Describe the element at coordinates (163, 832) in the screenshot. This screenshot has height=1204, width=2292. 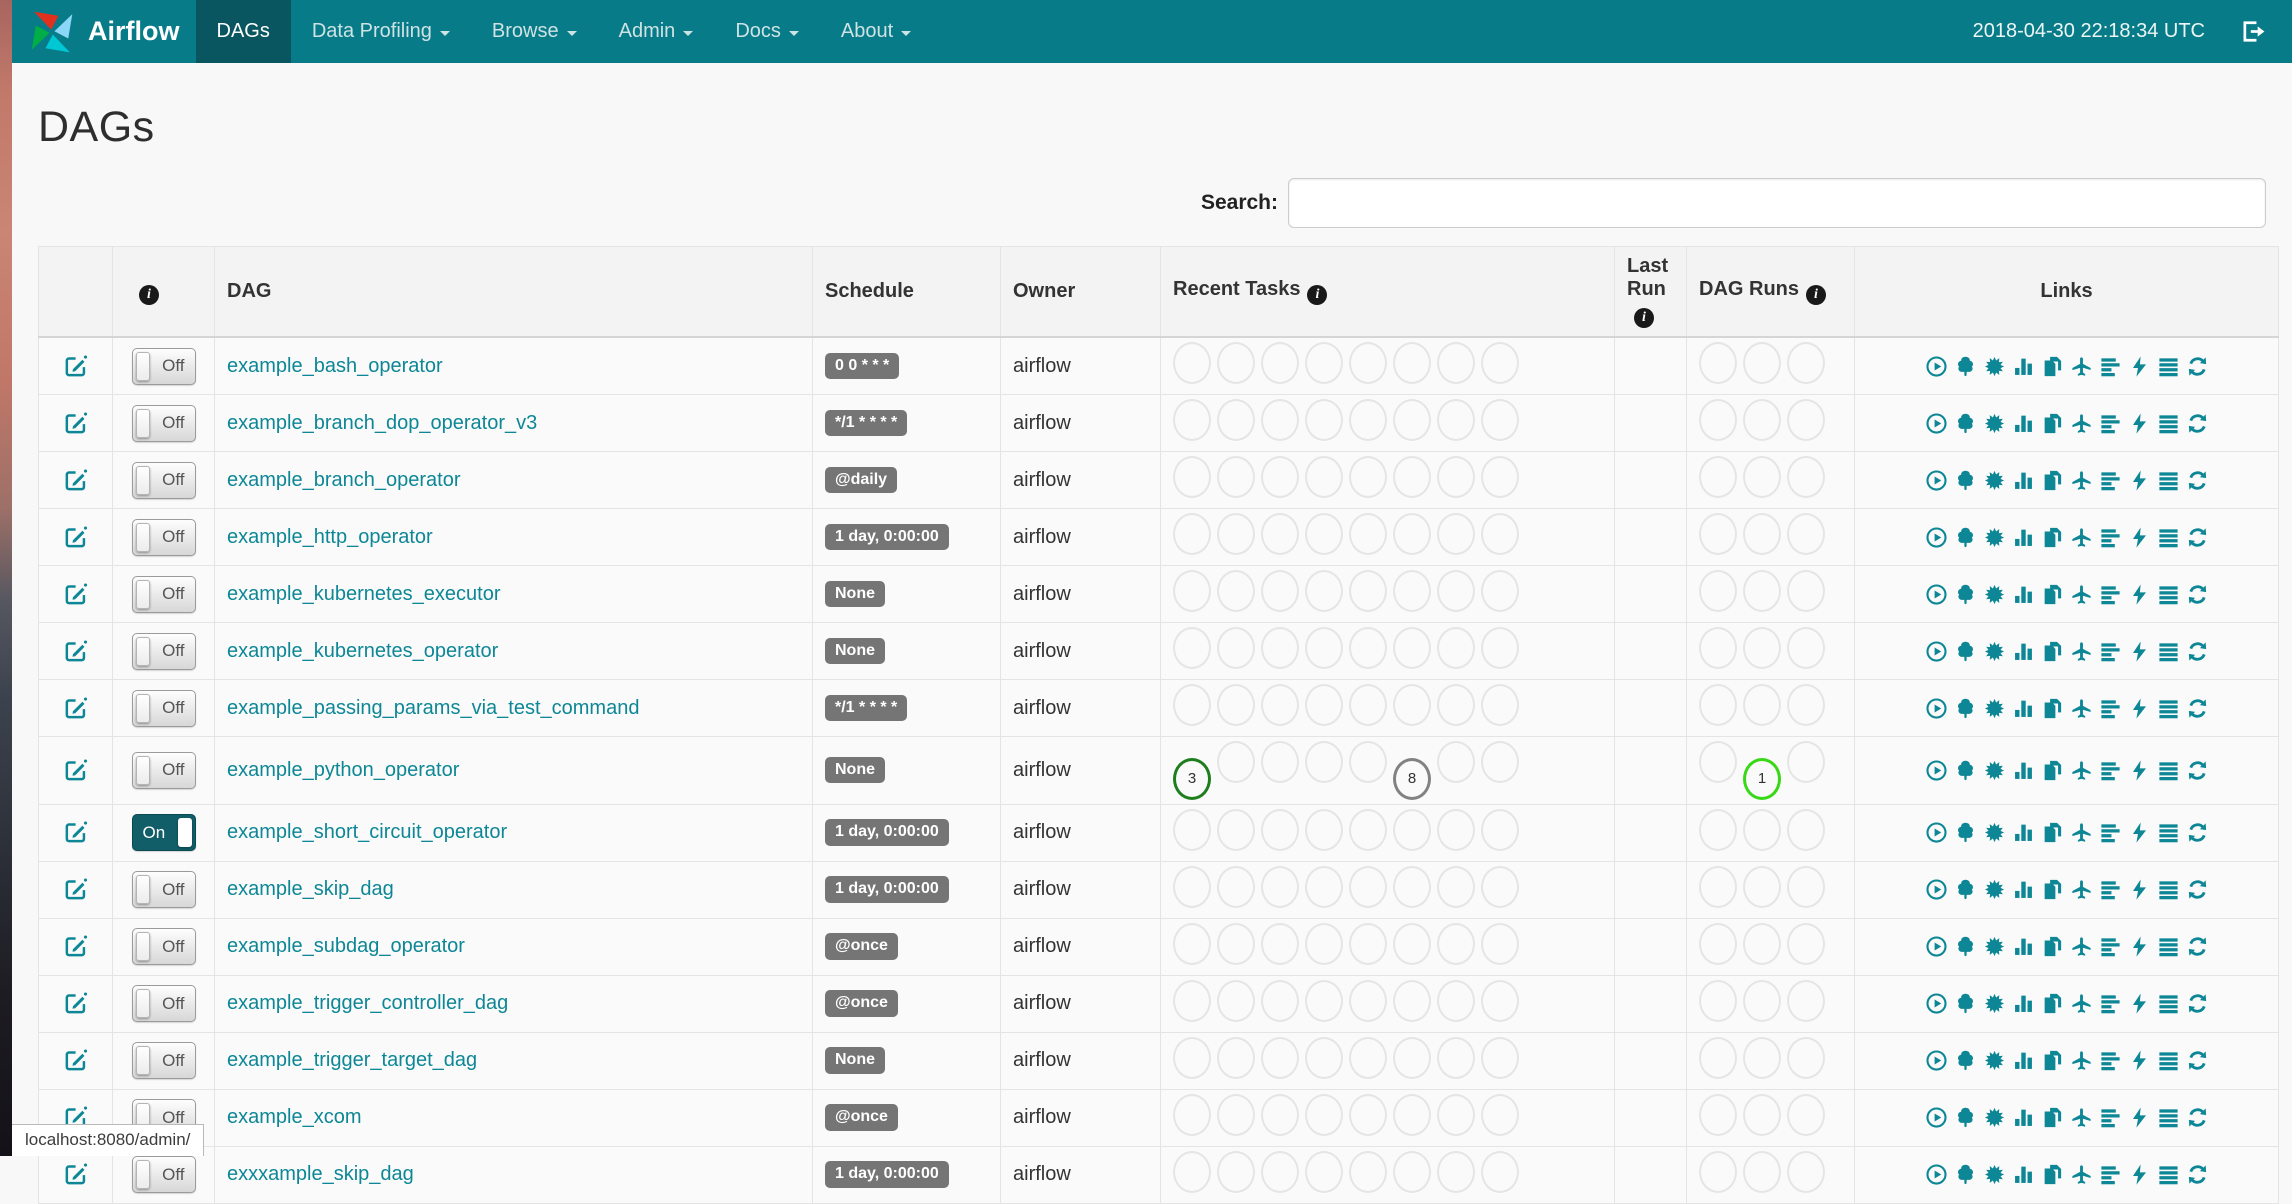
I see `dag-pause-toggle: On` at that location.